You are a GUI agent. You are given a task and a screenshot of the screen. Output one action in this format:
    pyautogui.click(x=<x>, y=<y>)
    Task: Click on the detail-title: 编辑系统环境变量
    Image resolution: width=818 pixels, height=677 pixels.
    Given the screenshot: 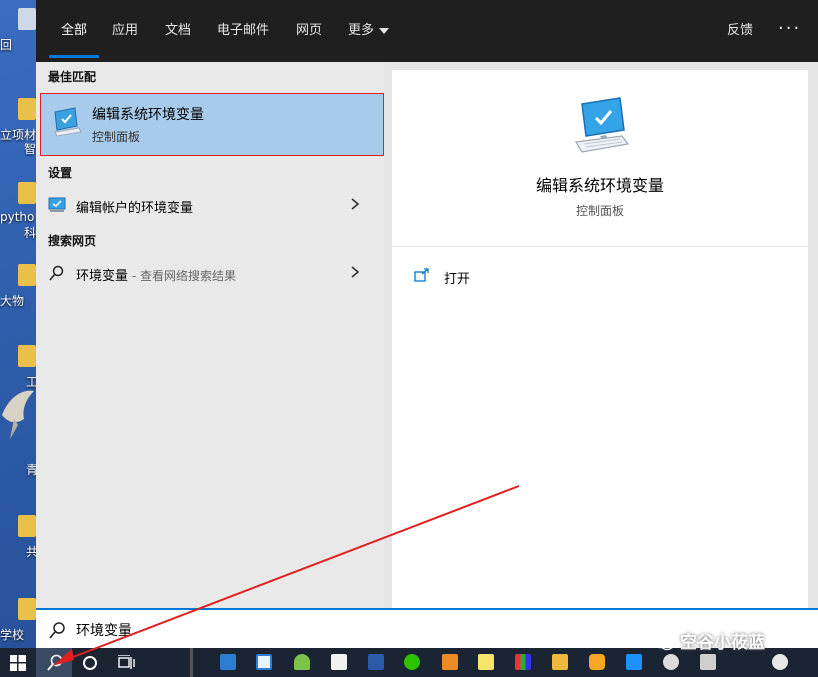 What is the action you would take?
    pyautogui.click(x=599, y=185)
    